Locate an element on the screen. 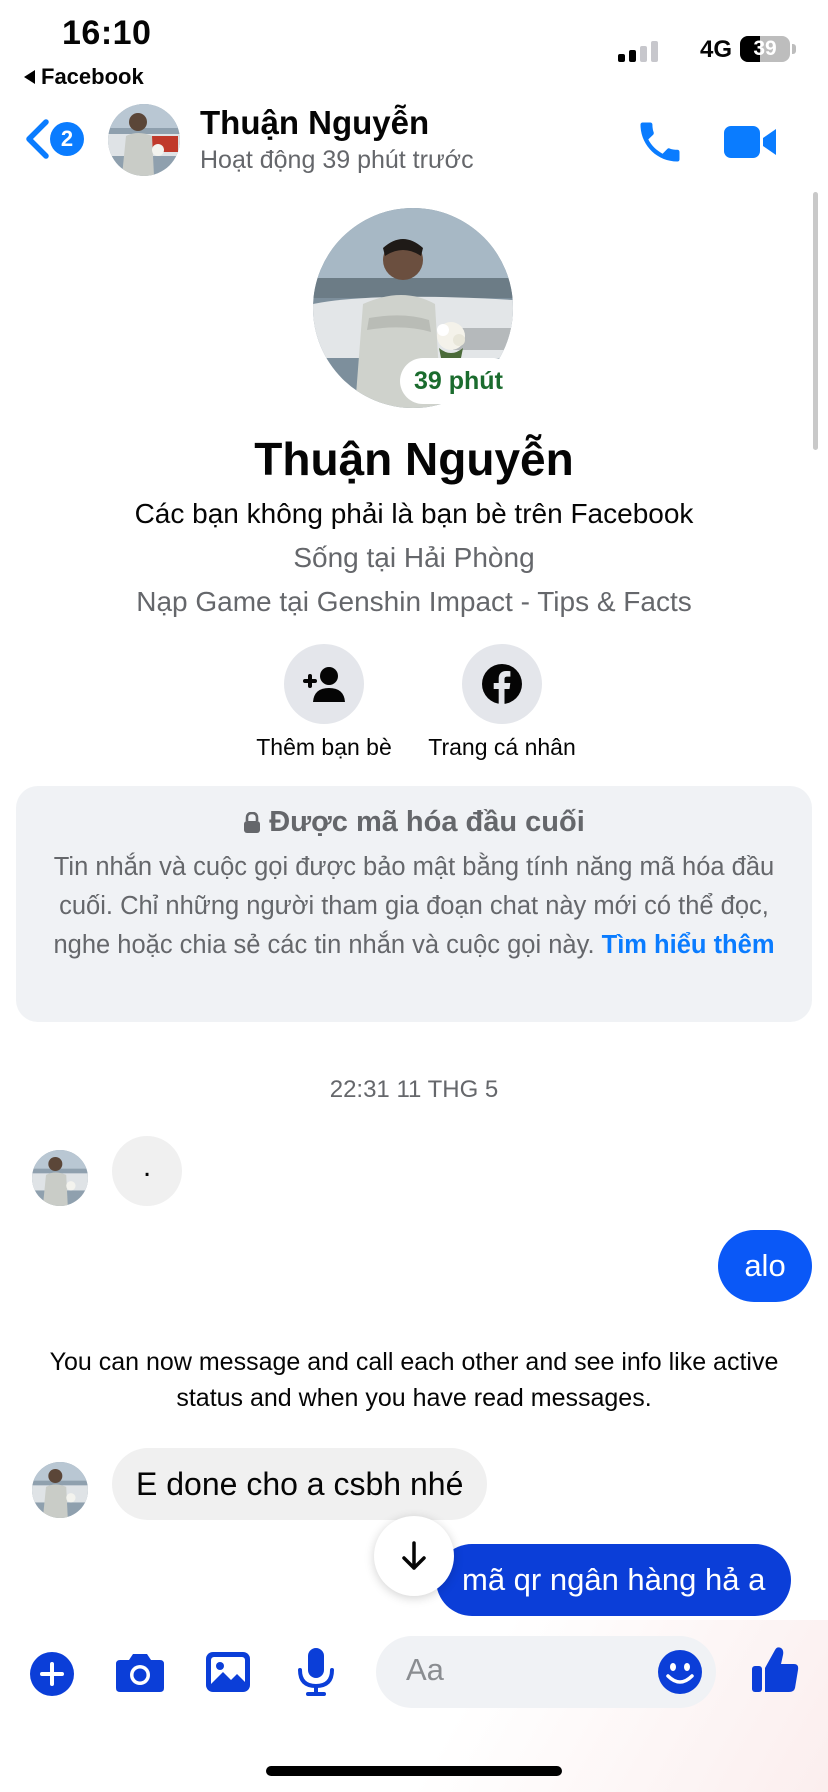 The image size is (828, 1792). facebook-icon is located at coordinates (502, 684).